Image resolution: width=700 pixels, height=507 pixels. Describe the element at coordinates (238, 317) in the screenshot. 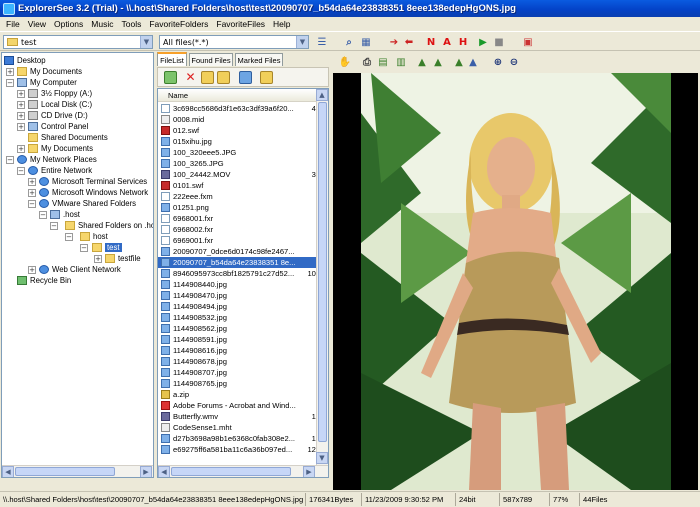

I see `file-row: 1144908532.jpg` at that location.